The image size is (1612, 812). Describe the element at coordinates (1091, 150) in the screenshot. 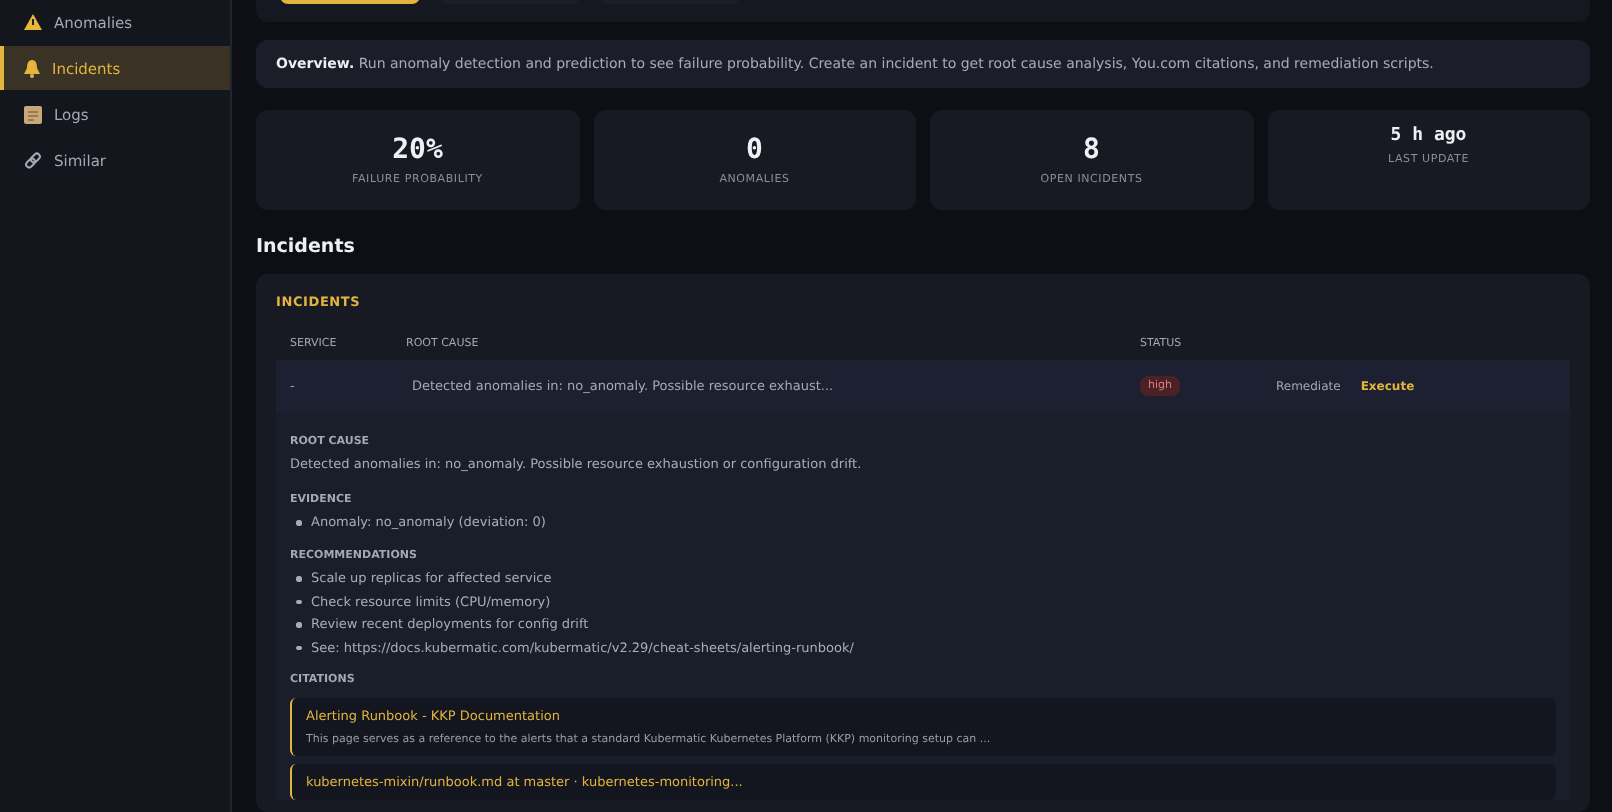

I see `stat-value: 8` at that location.